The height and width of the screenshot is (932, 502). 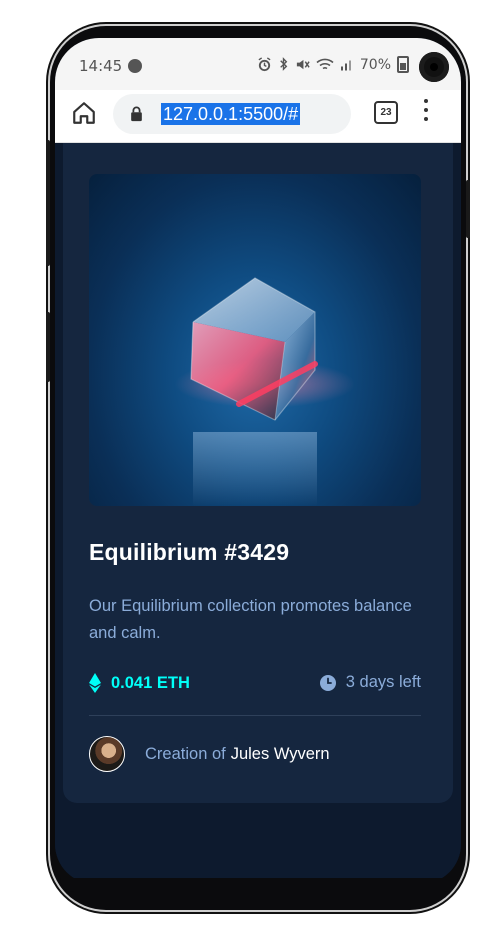 What do you see at coordinates (265, 391) in the screenshot?
I see `crystal-cube-illustration` at bounding box center [265, 391].